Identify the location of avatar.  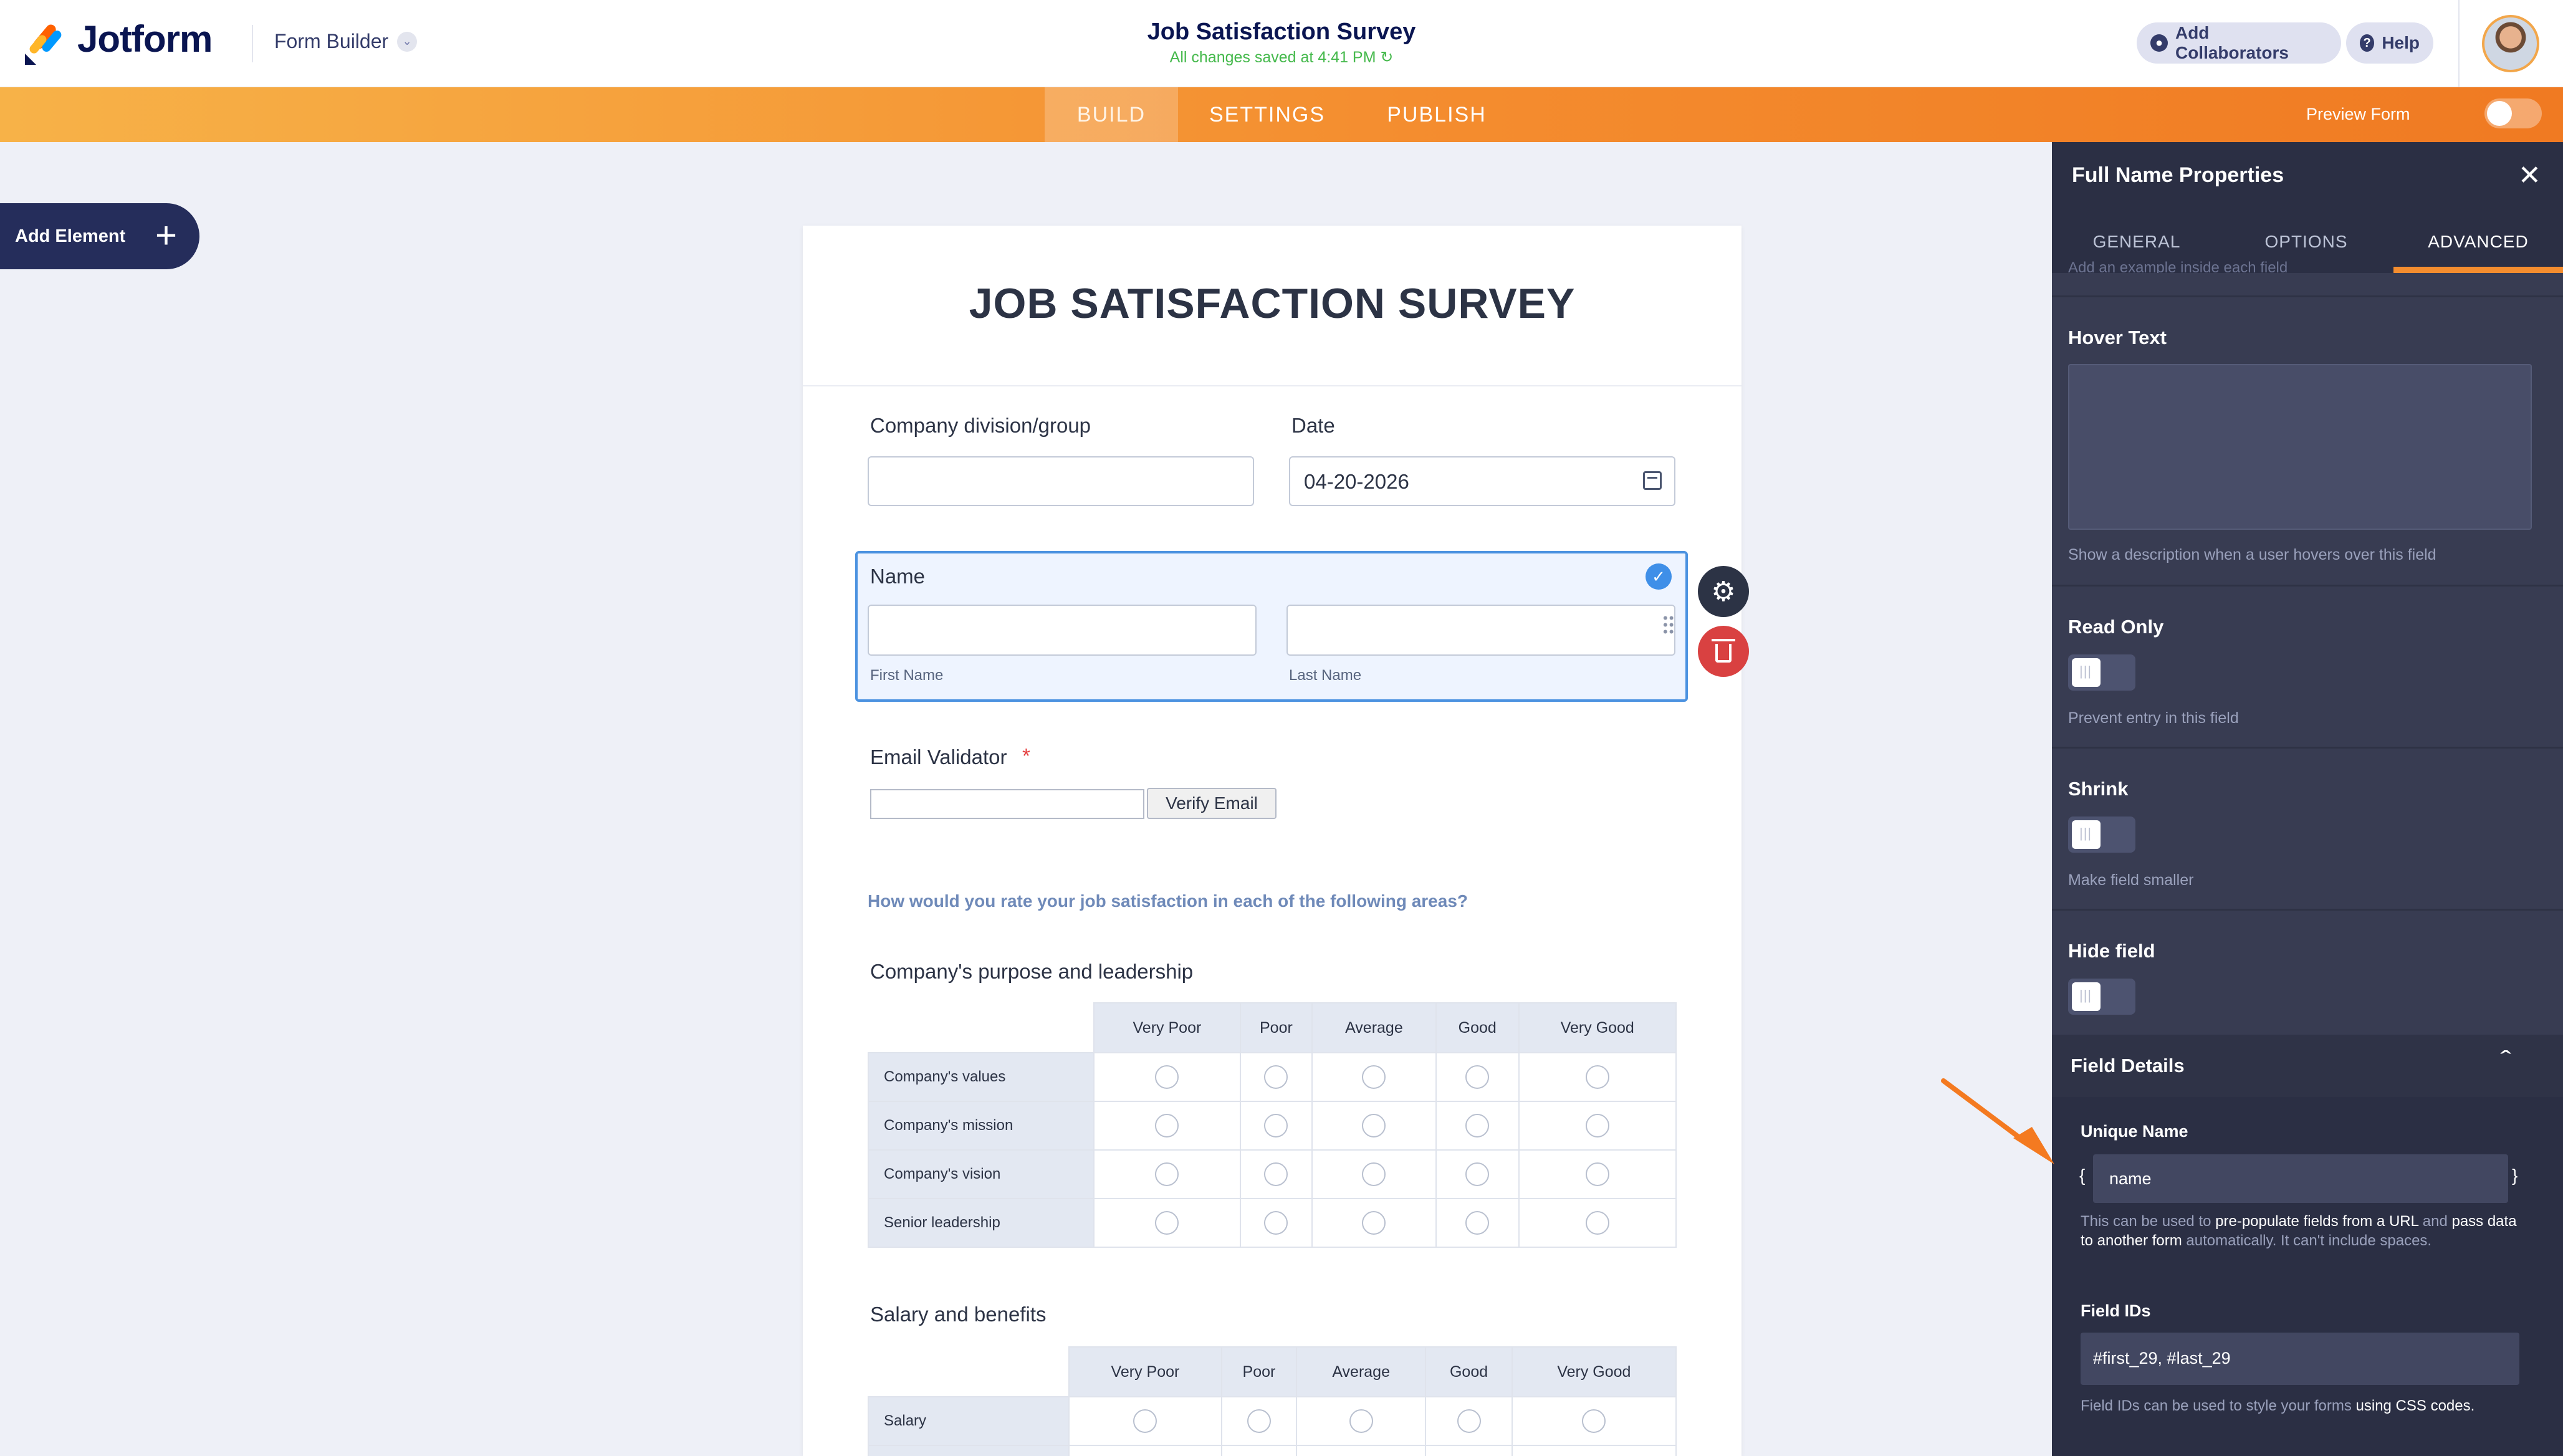
(2510, 43).